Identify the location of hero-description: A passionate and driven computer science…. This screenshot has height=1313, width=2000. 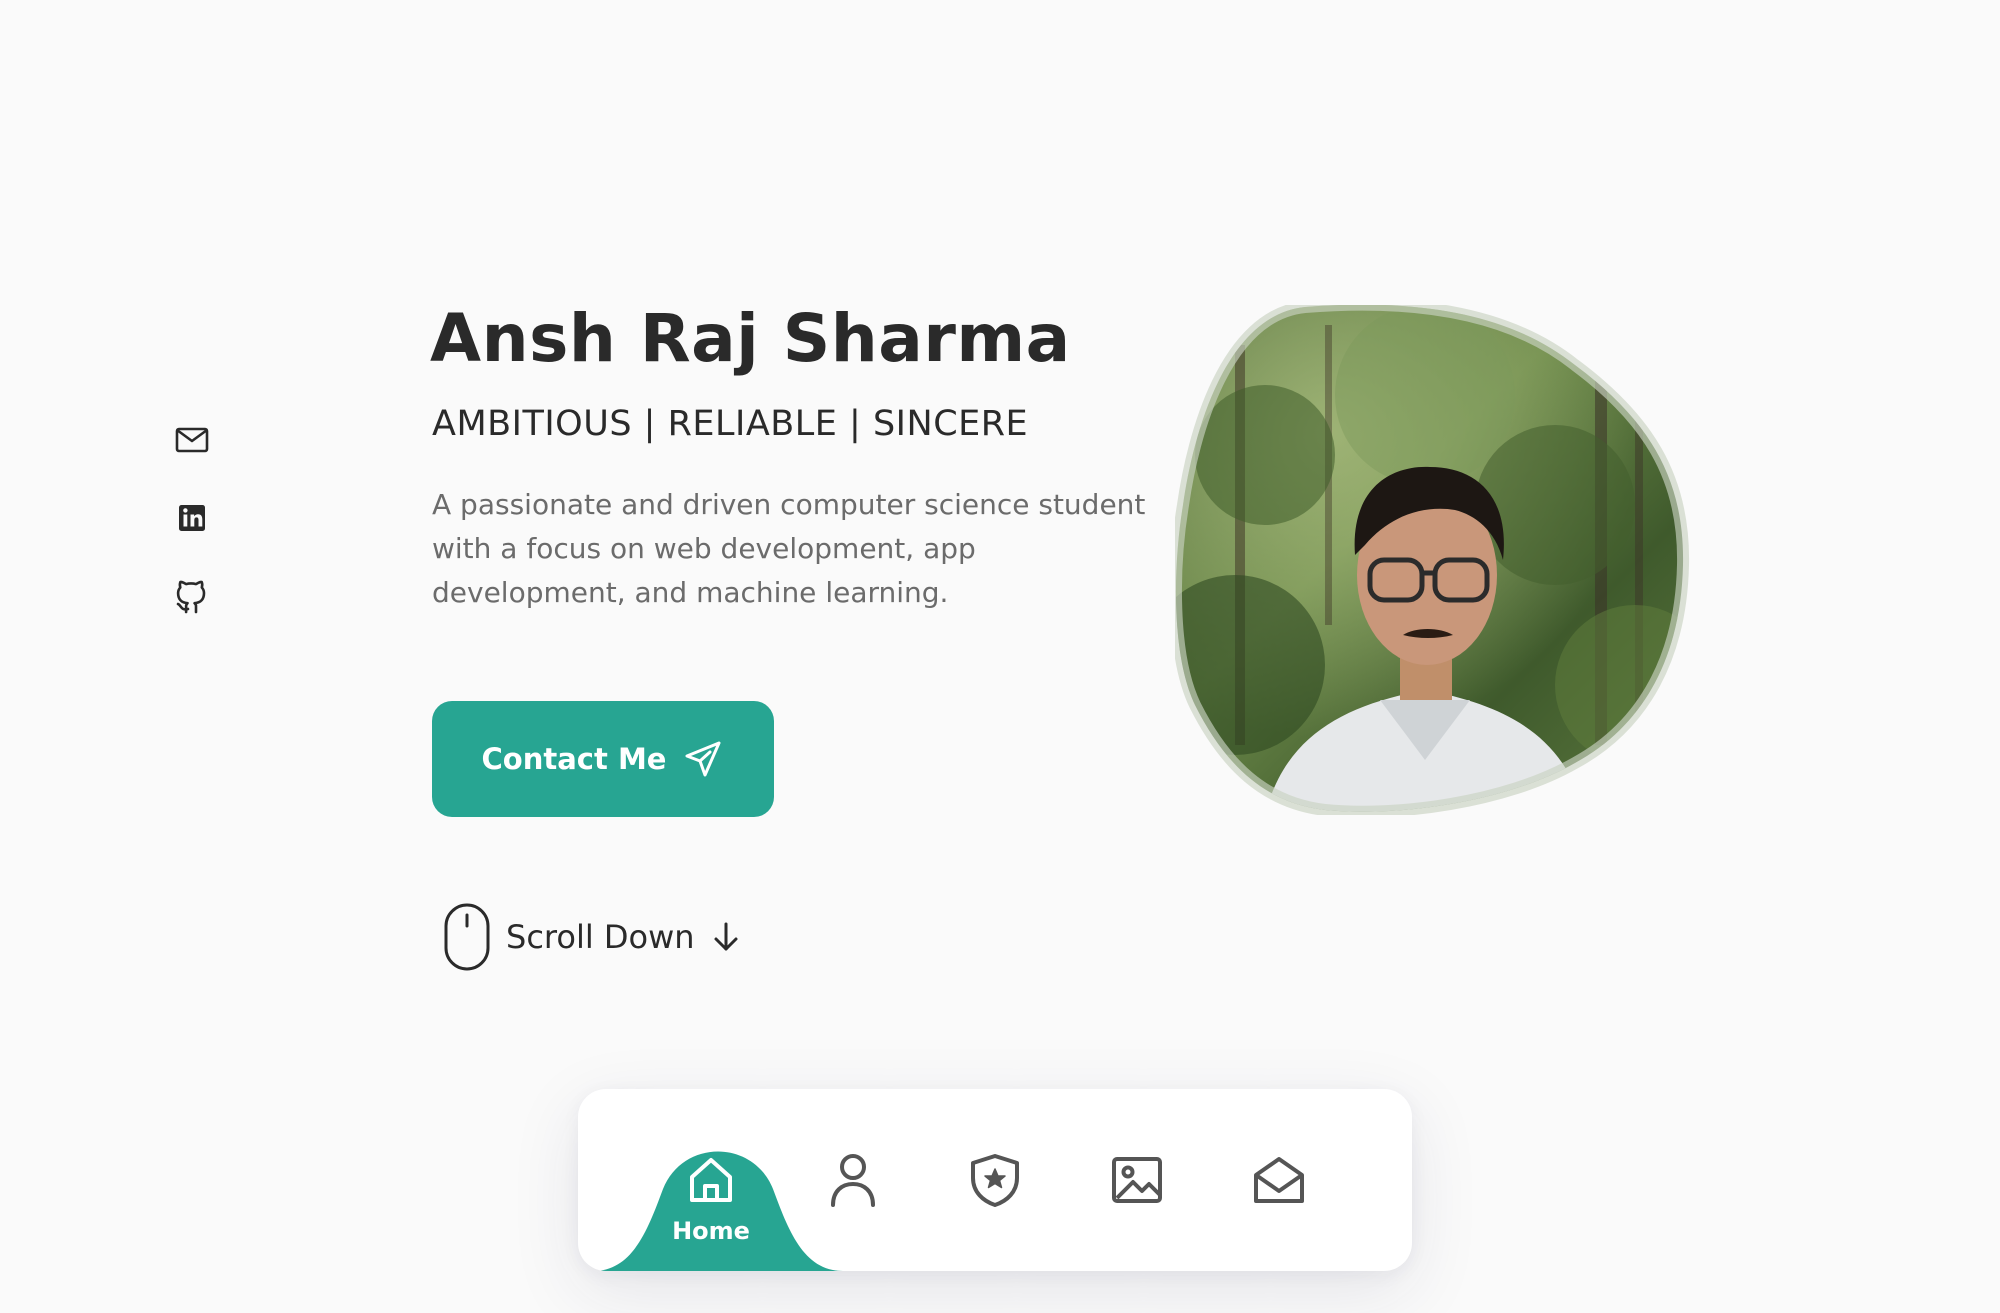
(789, 548).